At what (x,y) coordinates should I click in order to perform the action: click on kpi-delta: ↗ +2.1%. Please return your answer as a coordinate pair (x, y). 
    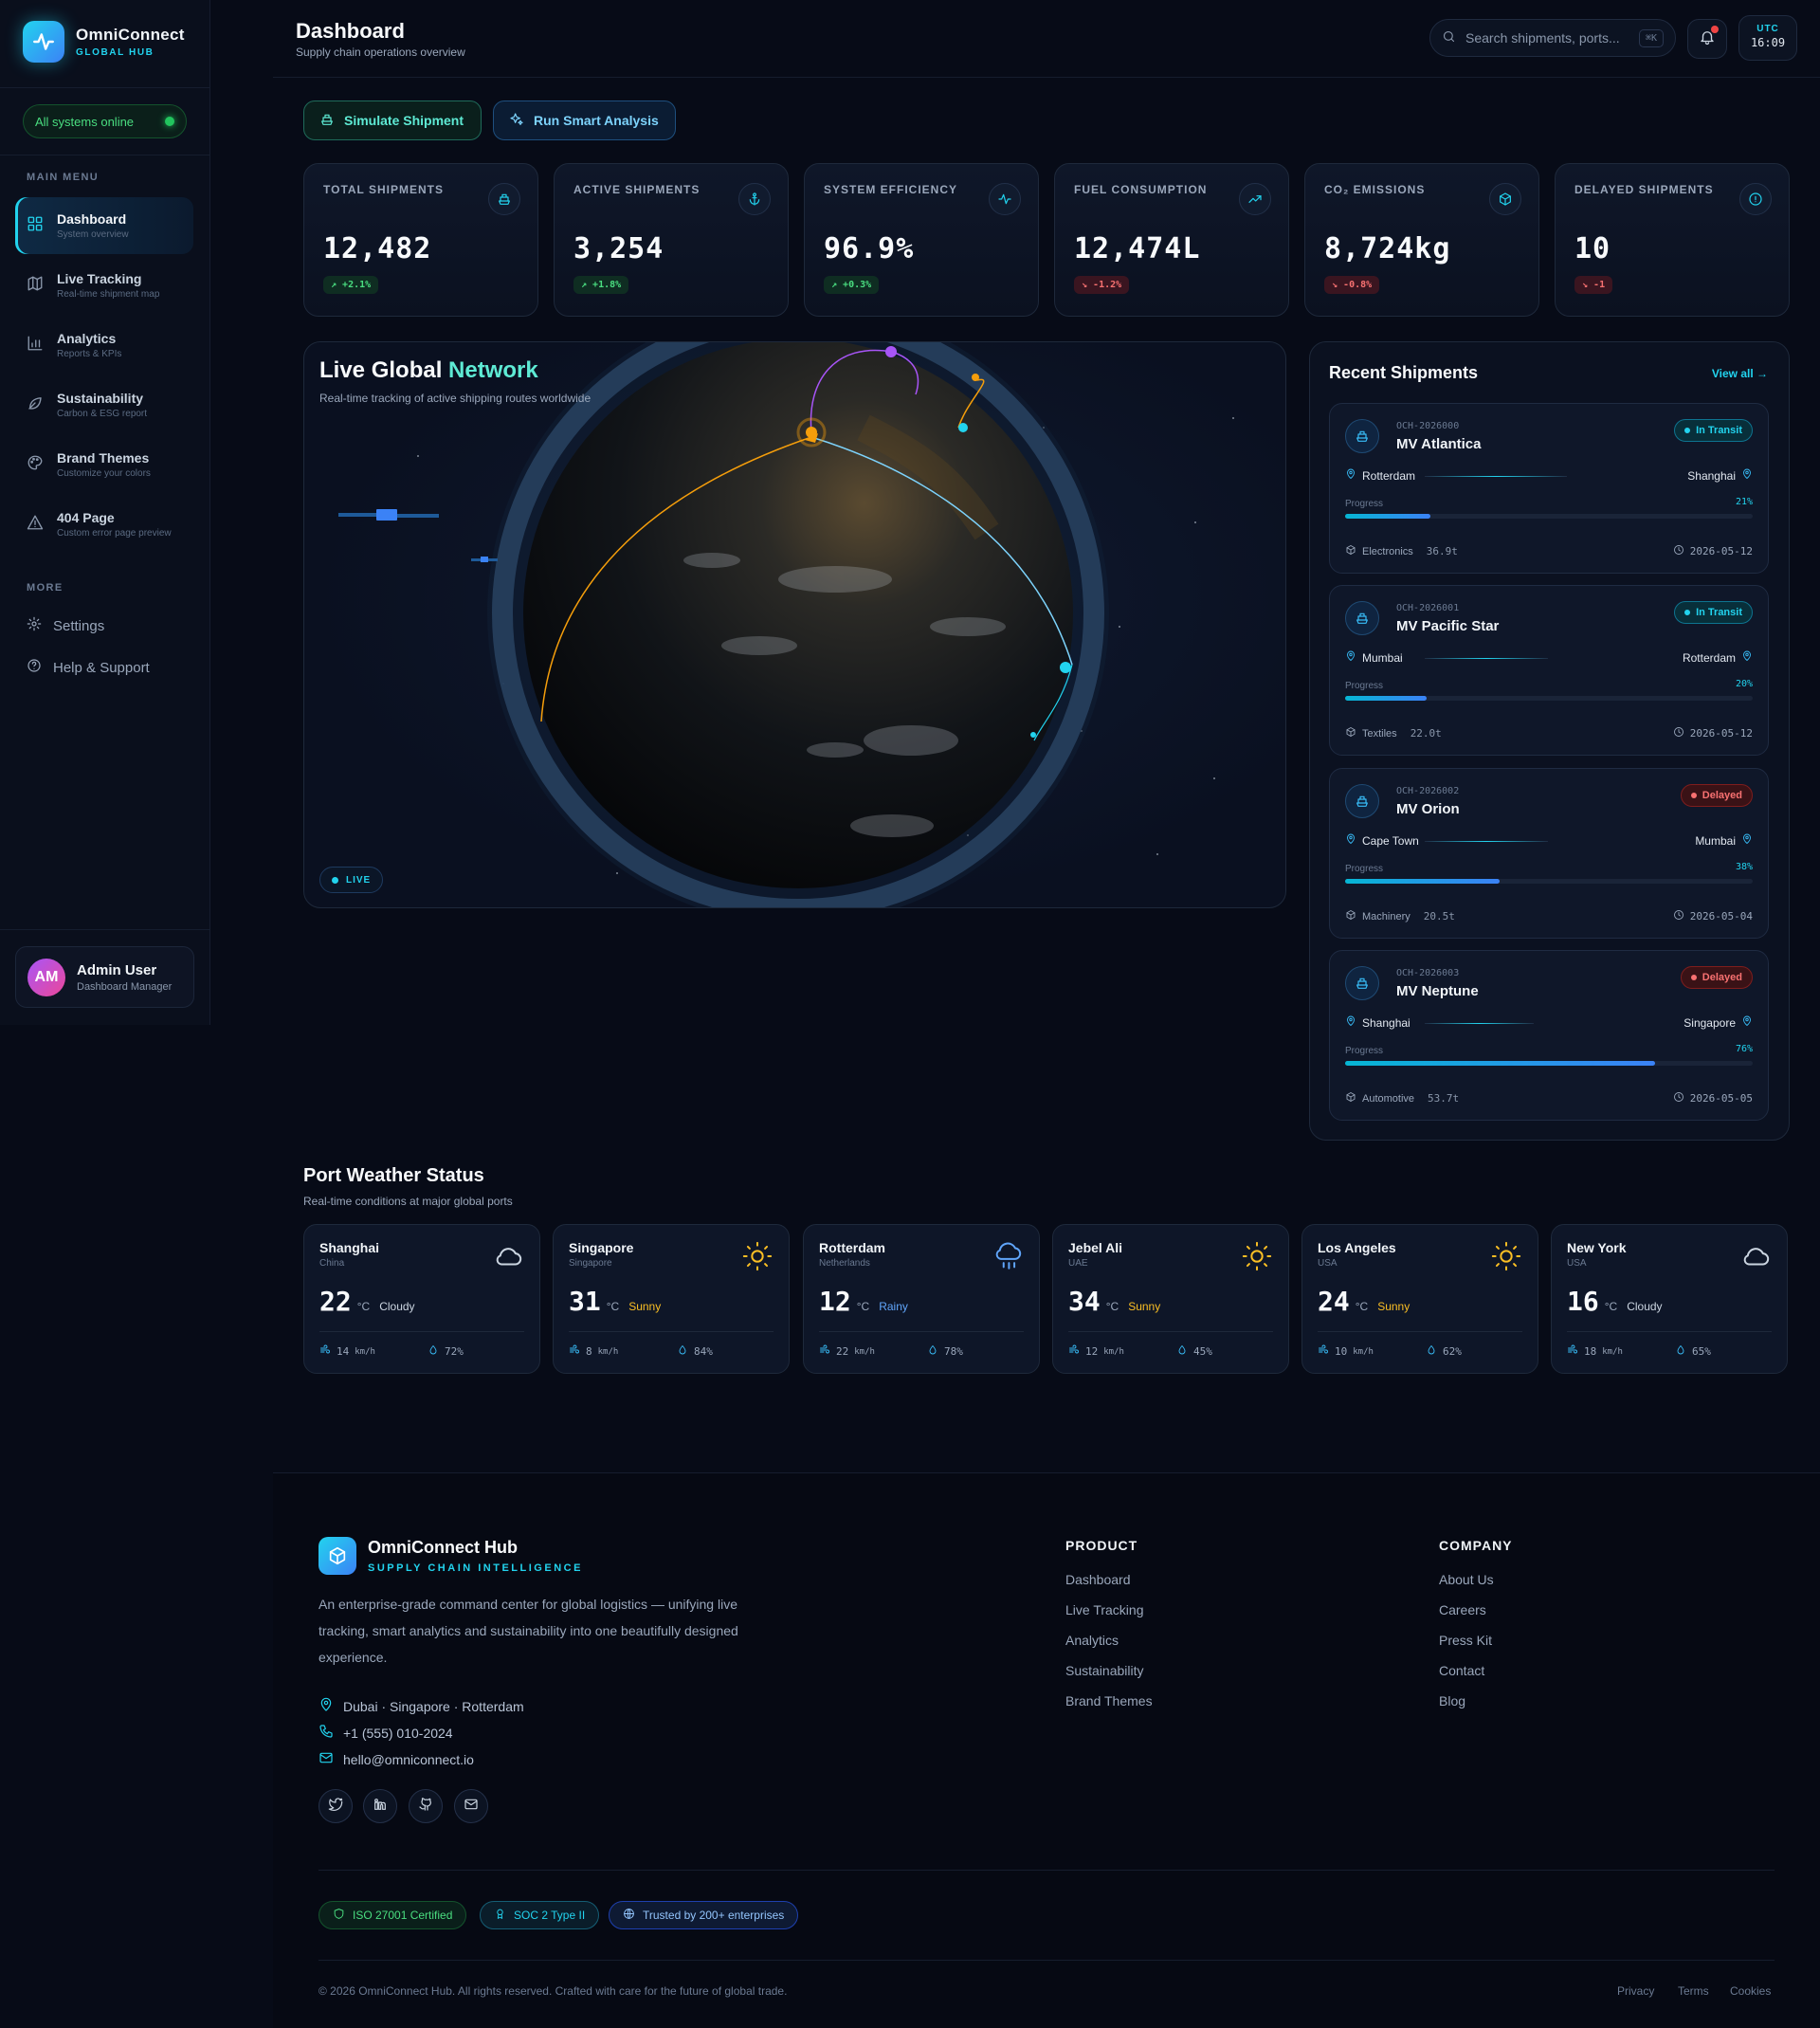
    Looking at the image, I should click on (351, 285).